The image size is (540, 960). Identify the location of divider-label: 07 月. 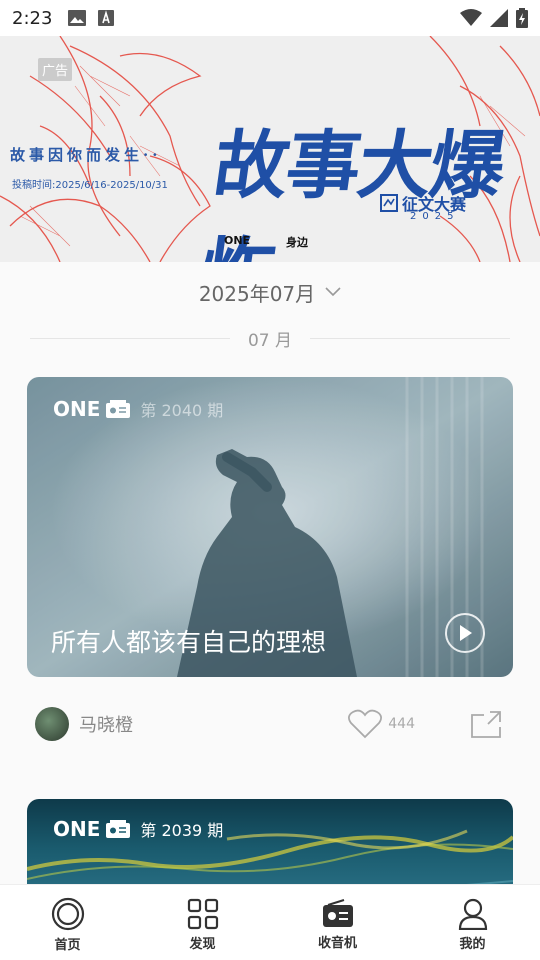
(270, 340).